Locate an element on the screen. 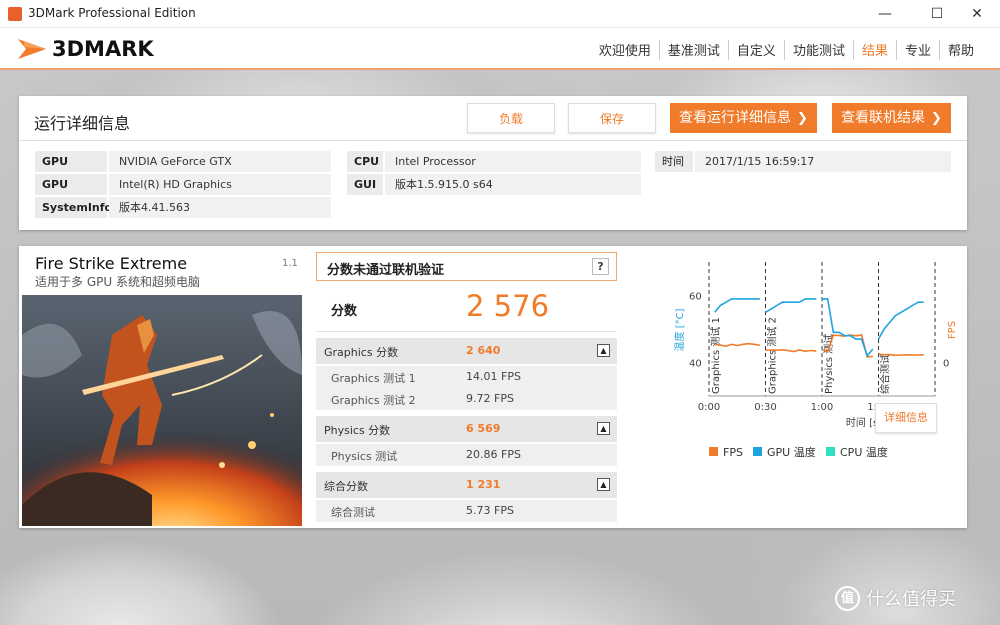 This screenshot has height=625, width=1000. app-header: 3DMARK 欢迎使用 基准测试 自定义 功能测试 结果 专业 帮助 is located at coordinates (500, 49).